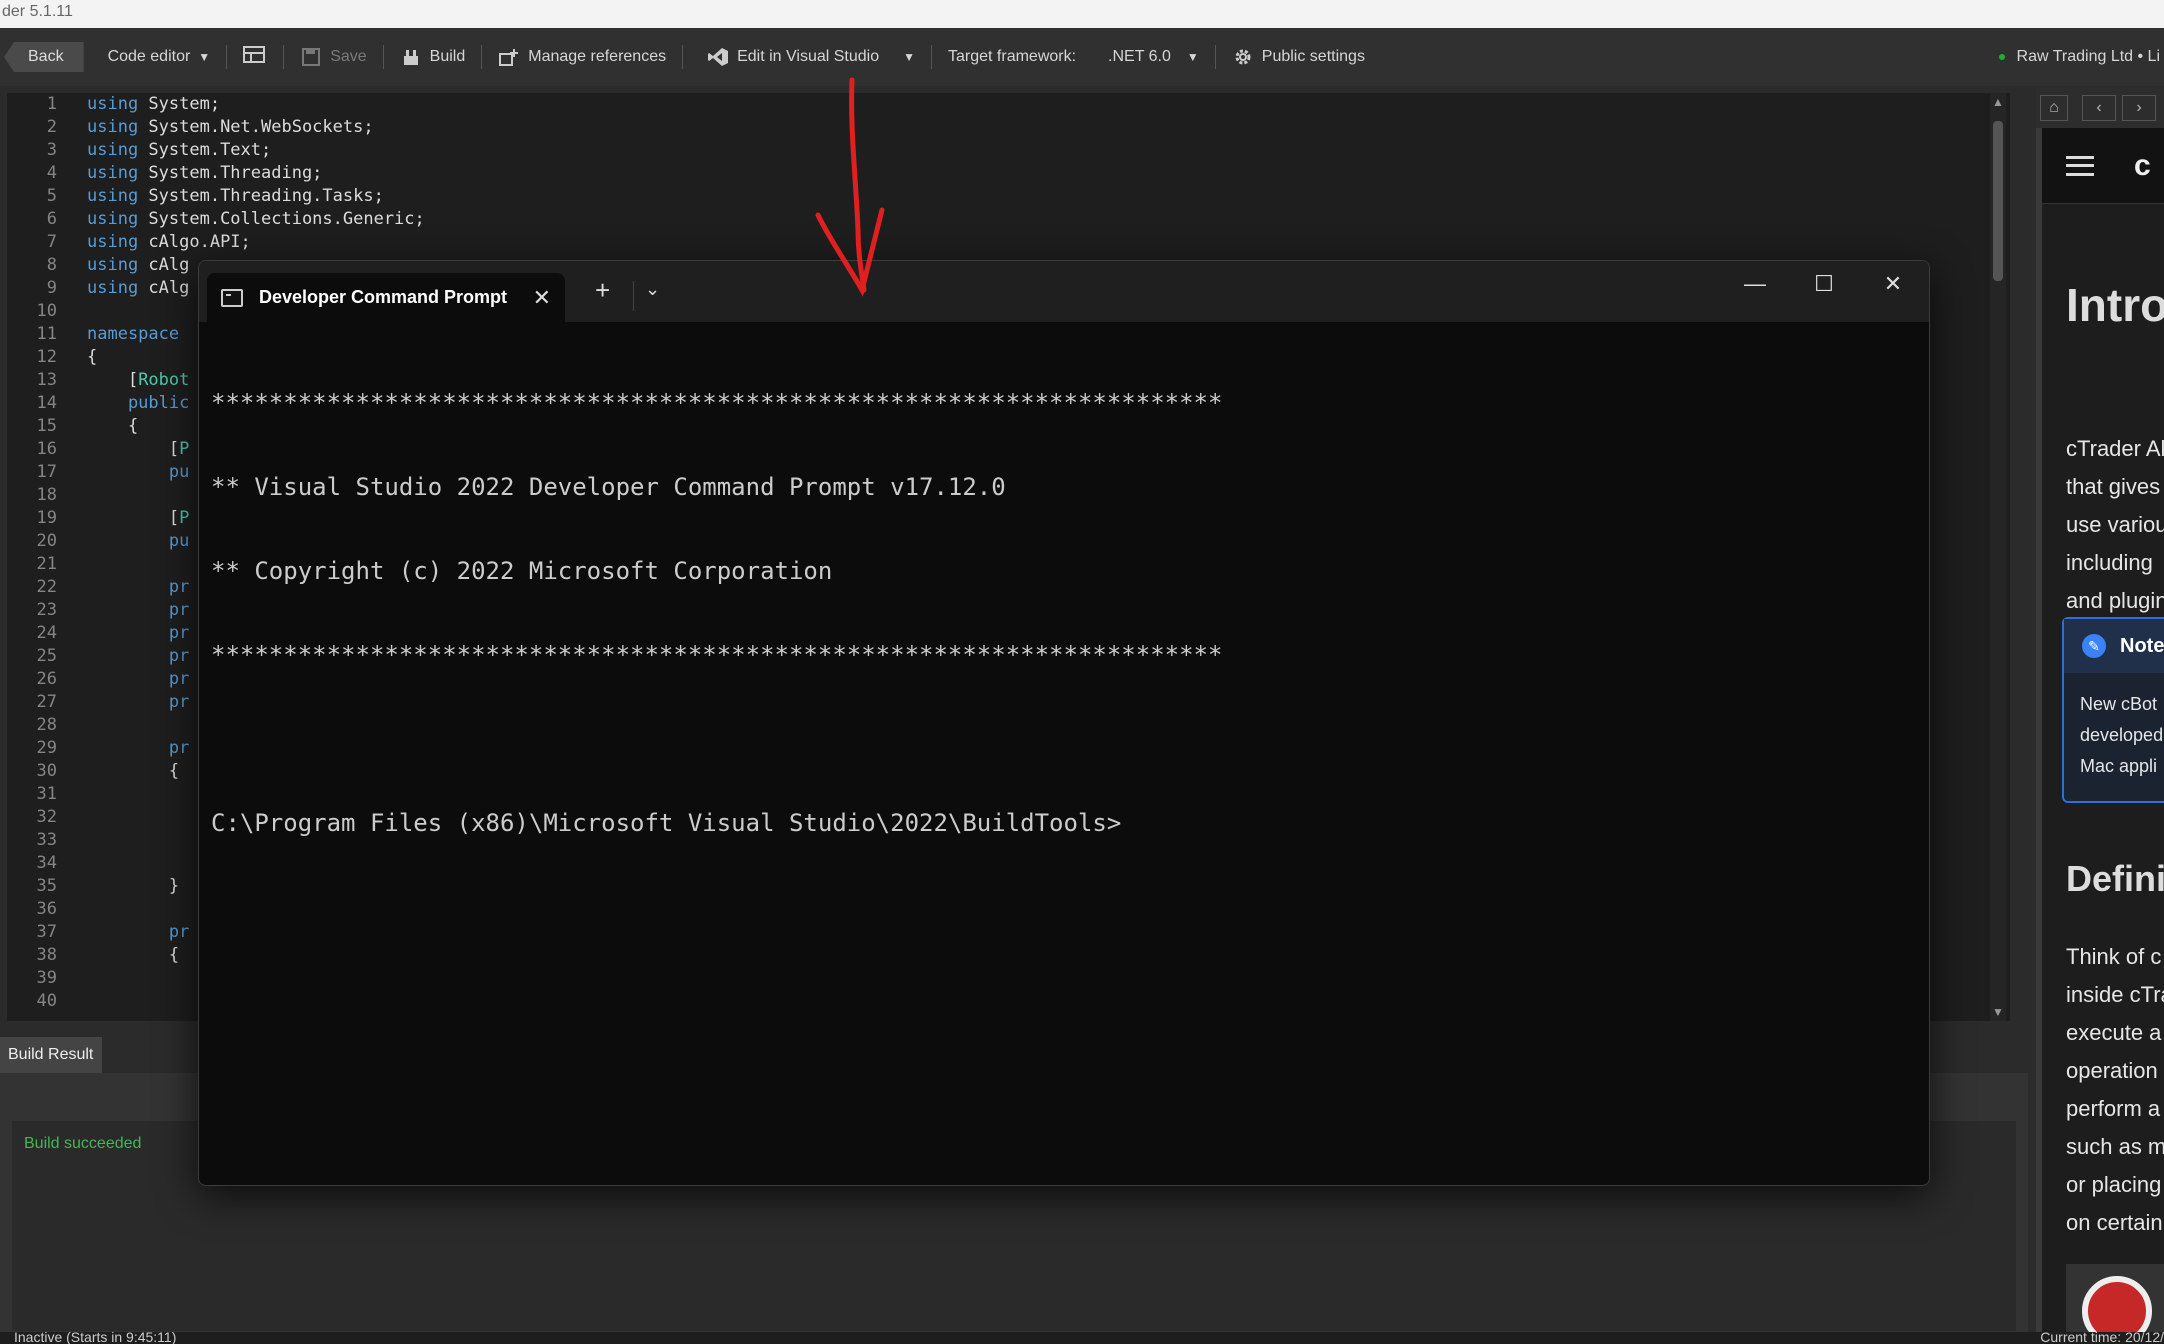  I want to click on line-number: 28, so click(46, 725).